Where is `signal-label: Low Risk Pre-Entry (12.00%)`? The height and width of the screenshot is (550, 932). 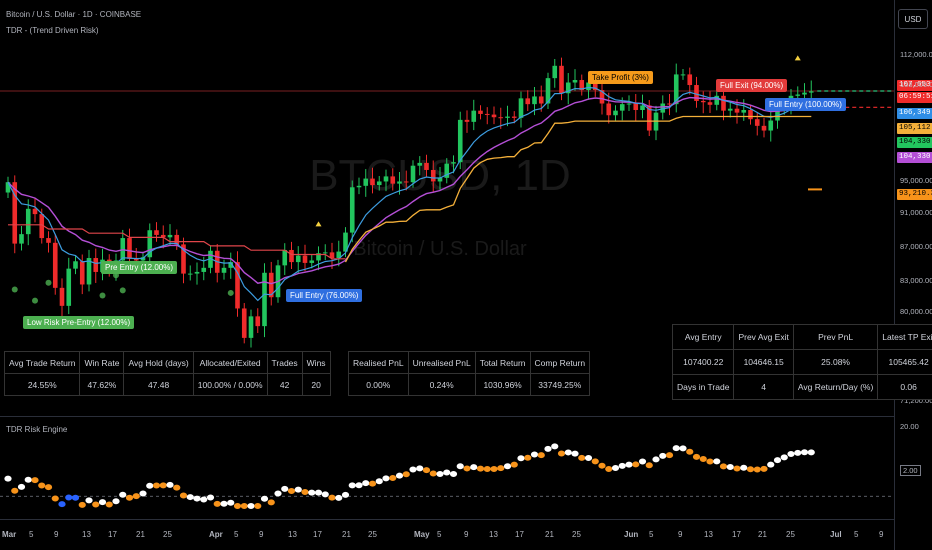 signal-label: Low Risk Pre-Entry (12.00%) is located at coordinates (79, 322).